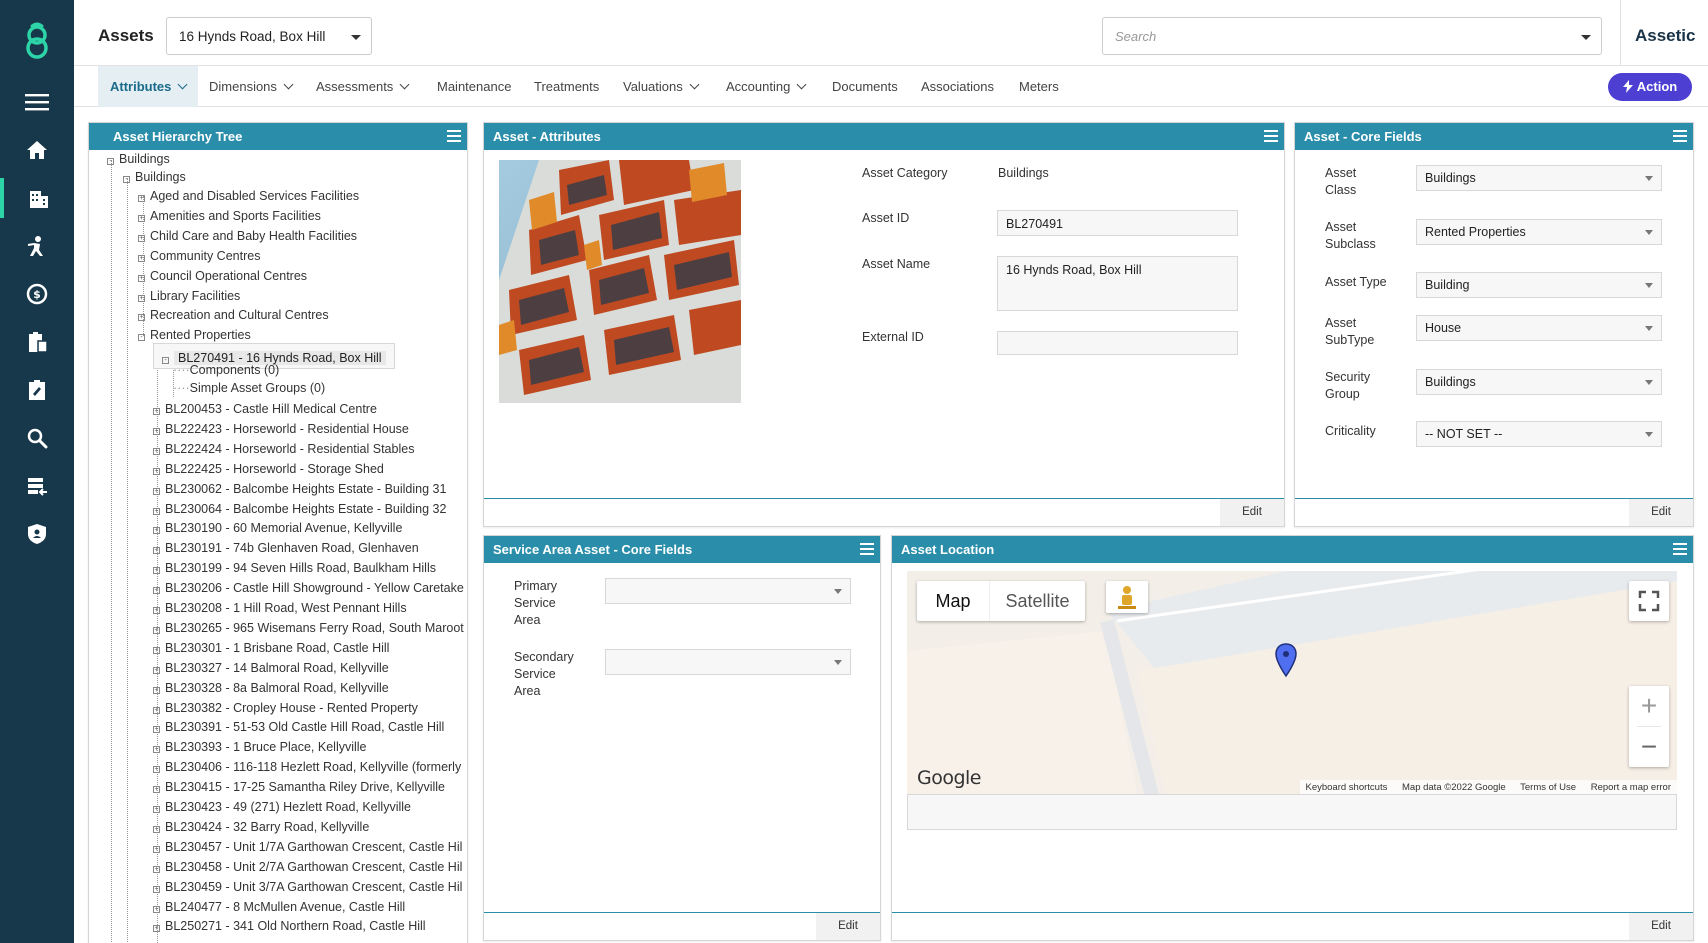  I want to click on tab-dimensions: Dimensions, so click(250, 86).